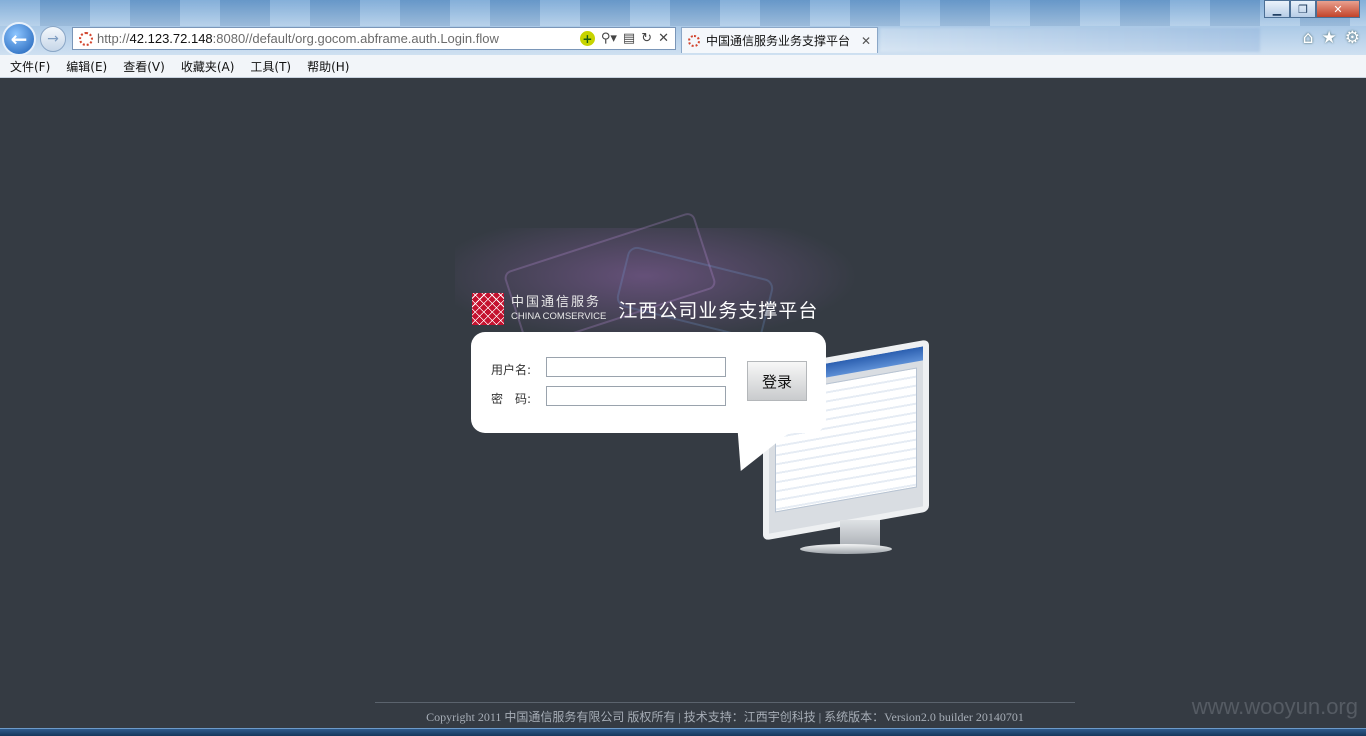  Describe the element at coordinates (636, 396) in the screenshot. I see `password-input` at that location.